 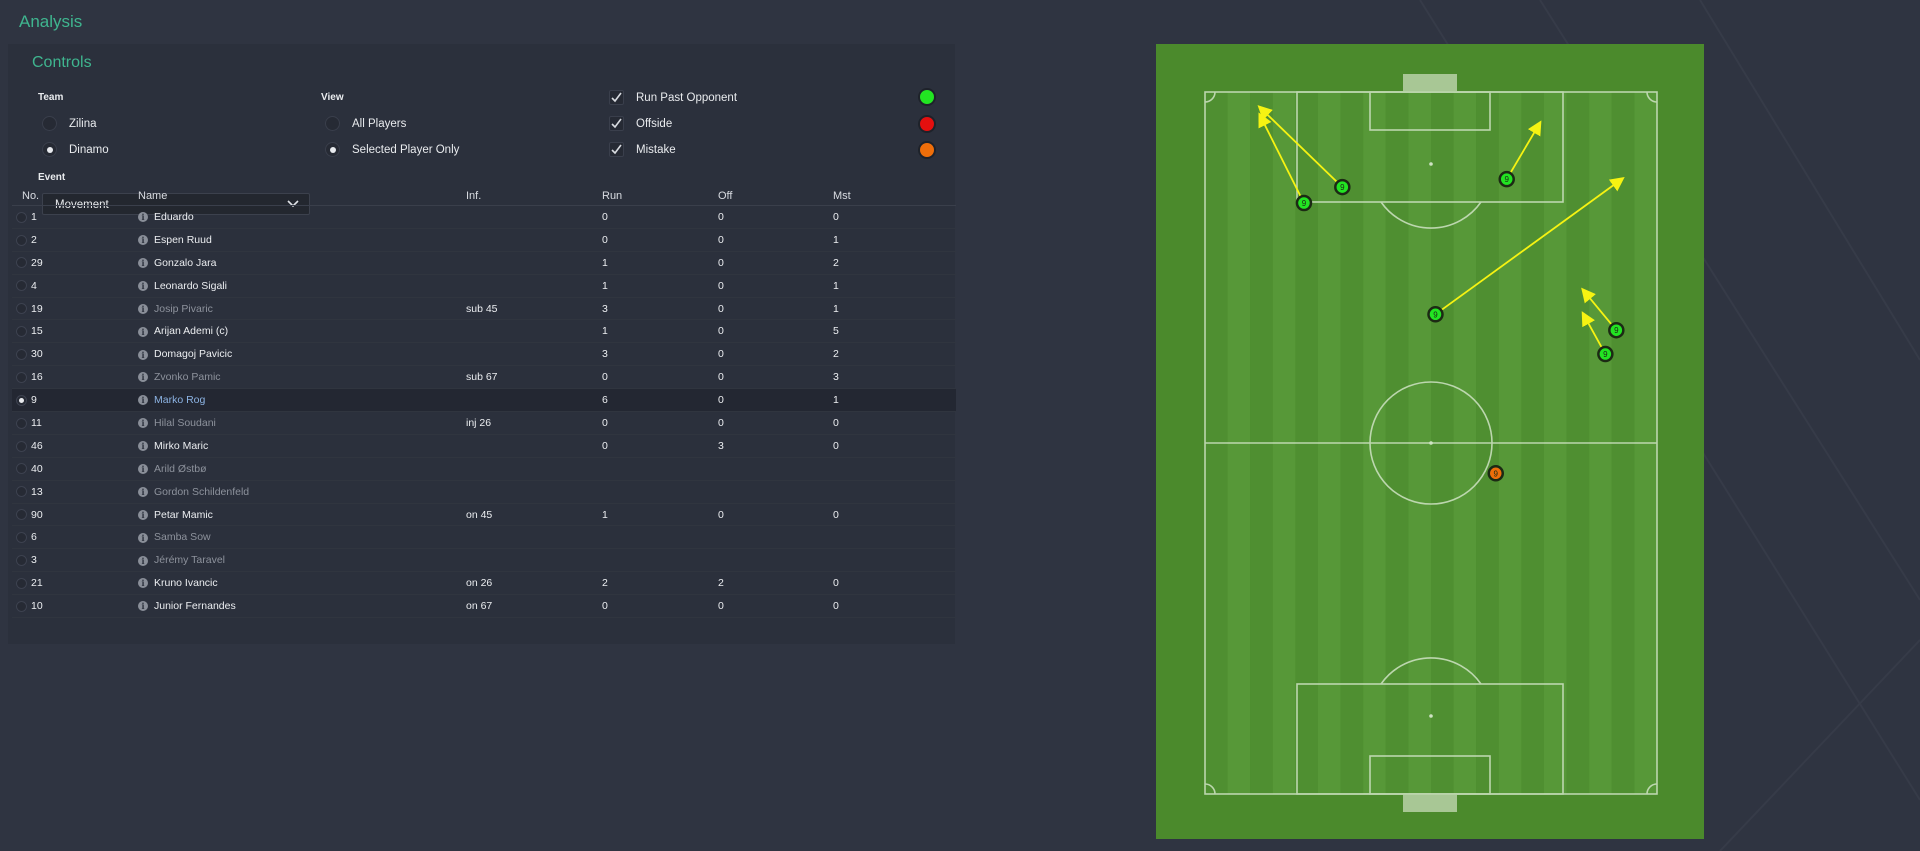 I want to click on header-run: Run, so click(x=660, y=196).